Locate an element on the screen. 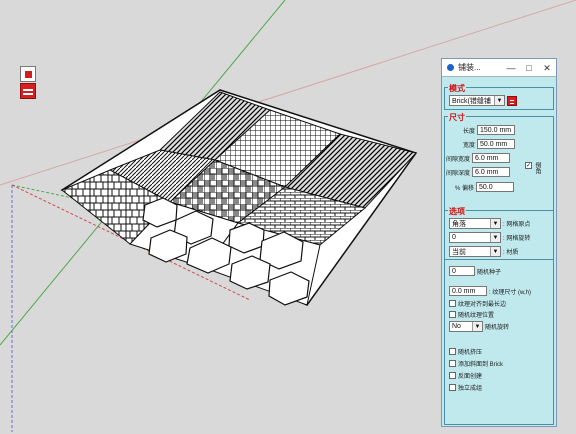 Image resolution: width=576 pixels, height=434 pixels. mode-section: 模式 Brick(错缝铺 ▼ is located at coordinates (499, 96).